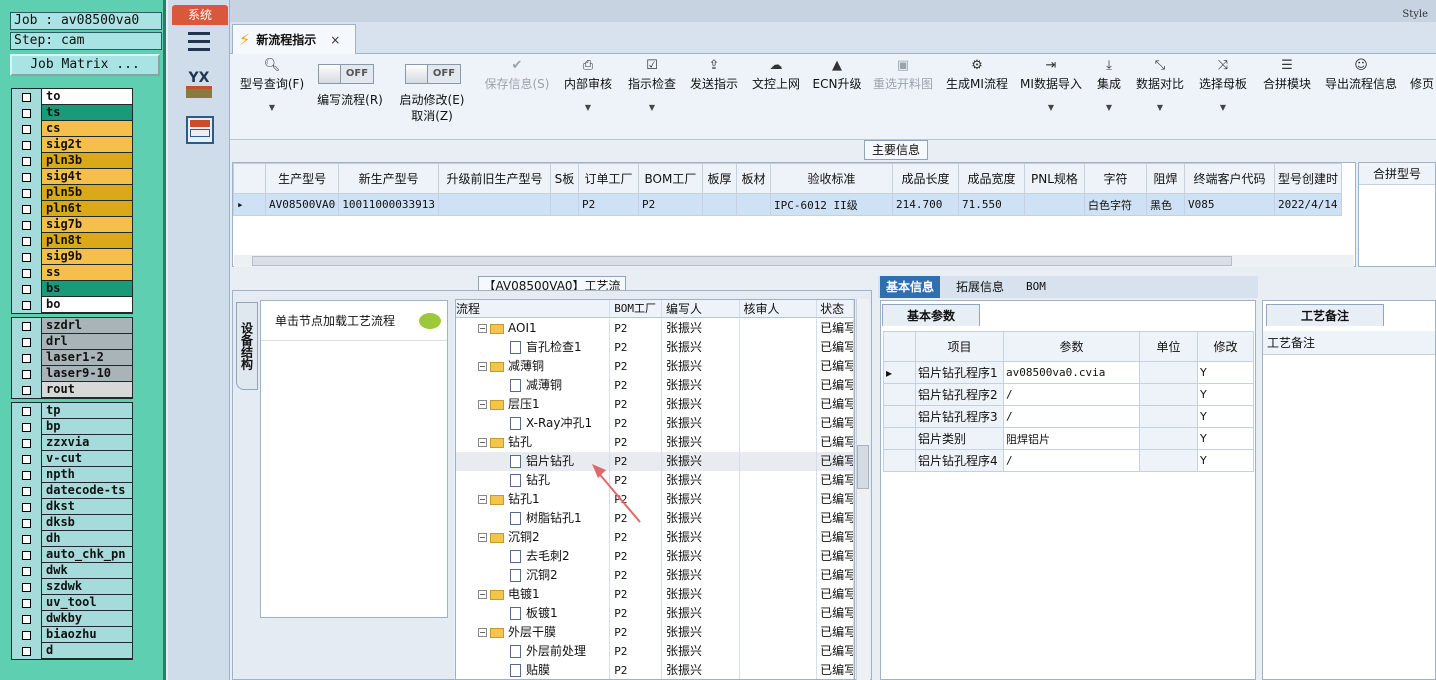 The width and height of the screenshot is (1436, 680). I want to click on choose-master-button: ⤨ 选择母板 ▼, so click(1223, 85).